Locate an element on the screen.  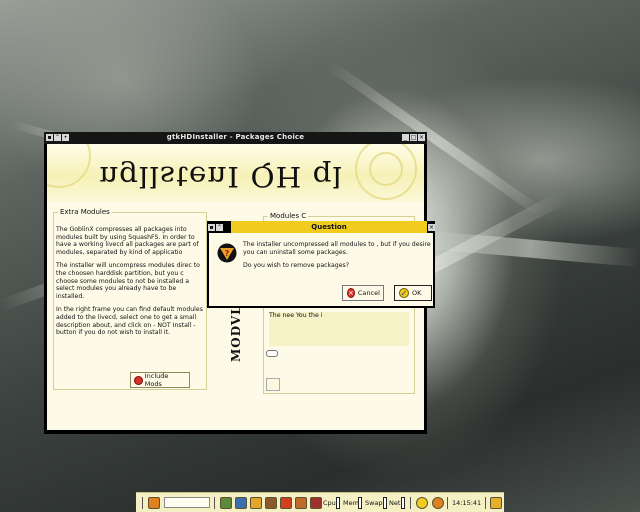
editor-launcher-icon is located at coordinates (271, 503).